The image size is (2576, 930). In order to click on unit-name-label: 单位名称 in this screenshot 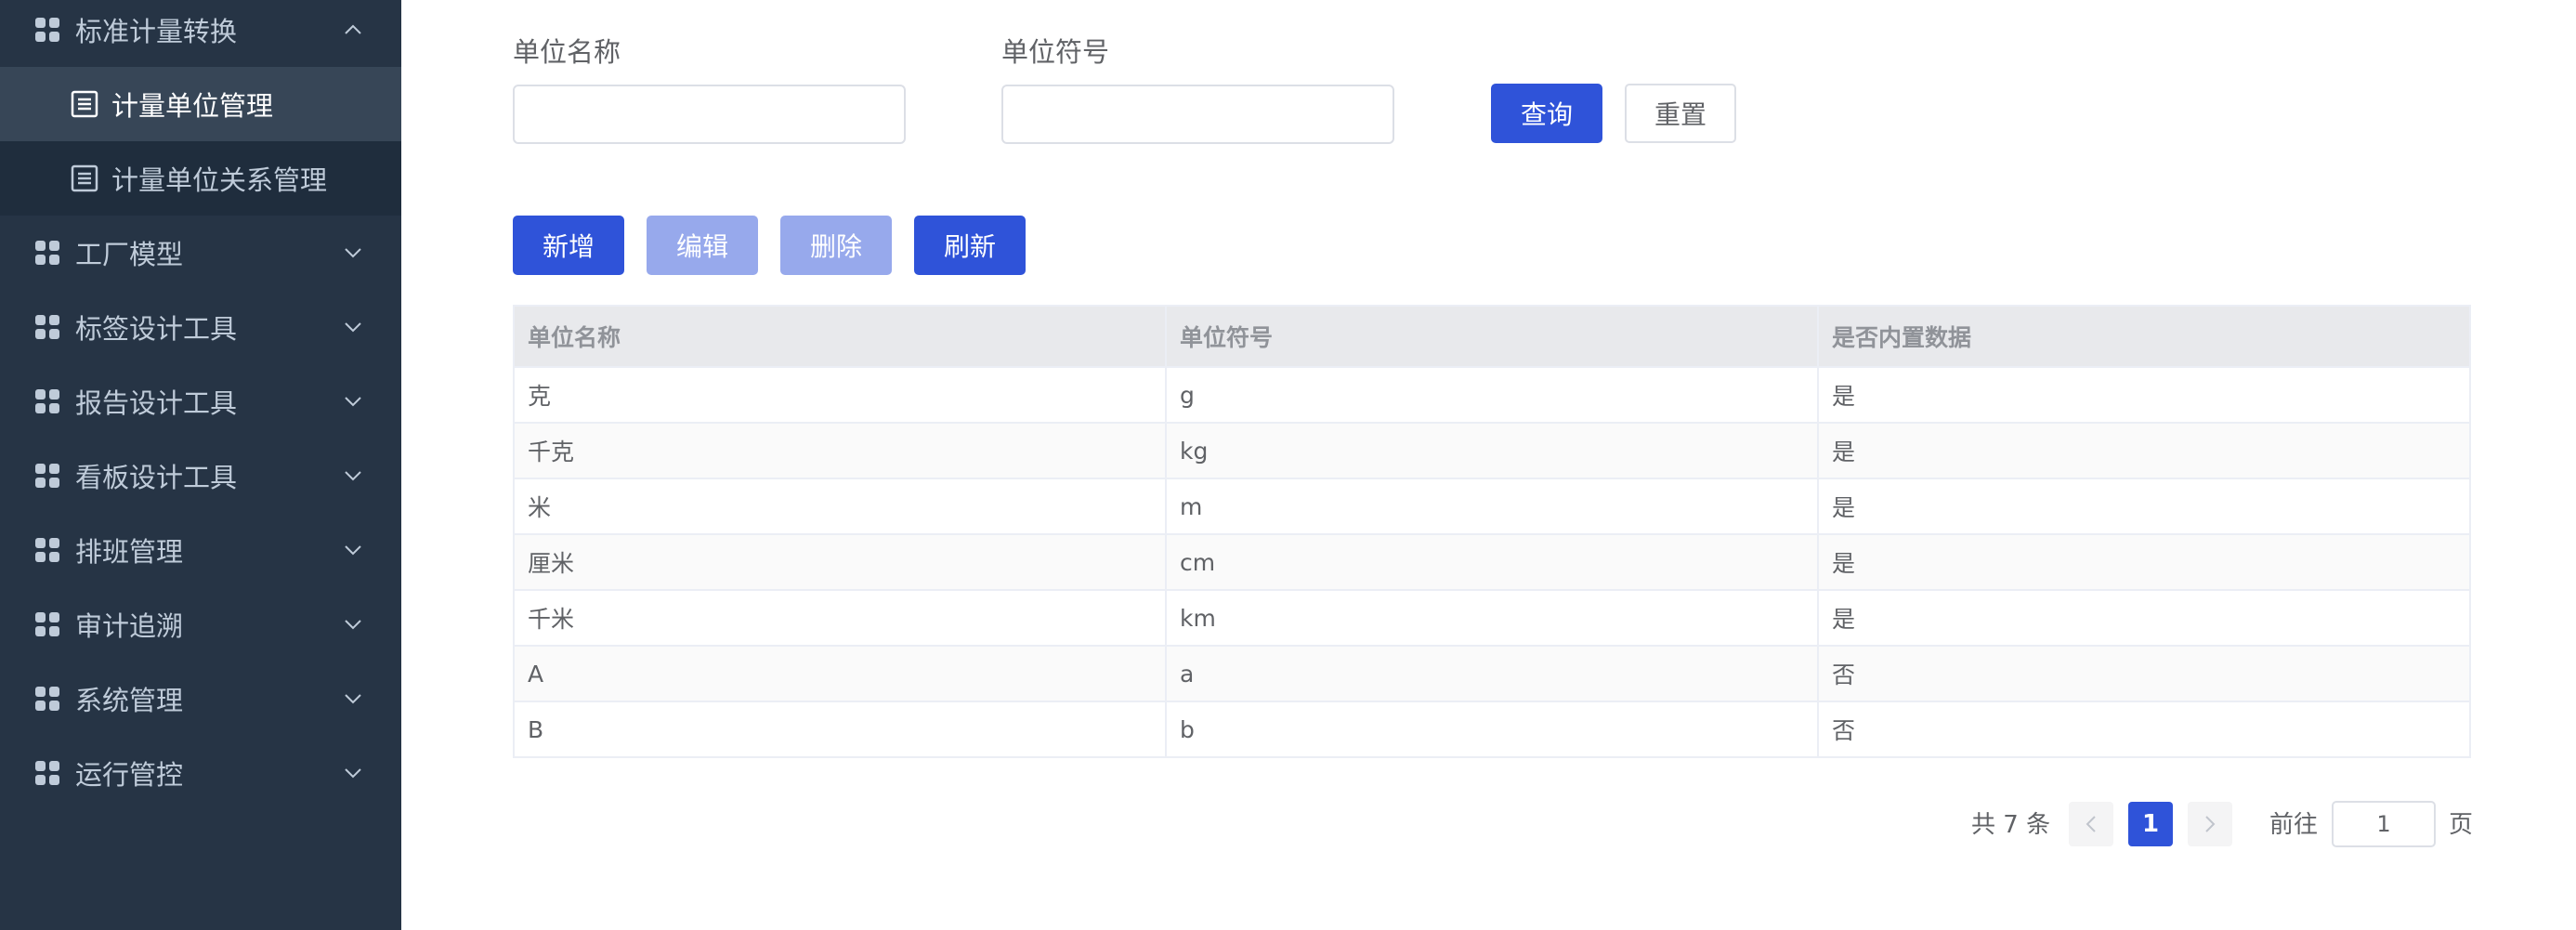, I will do `click(567, 52)`.